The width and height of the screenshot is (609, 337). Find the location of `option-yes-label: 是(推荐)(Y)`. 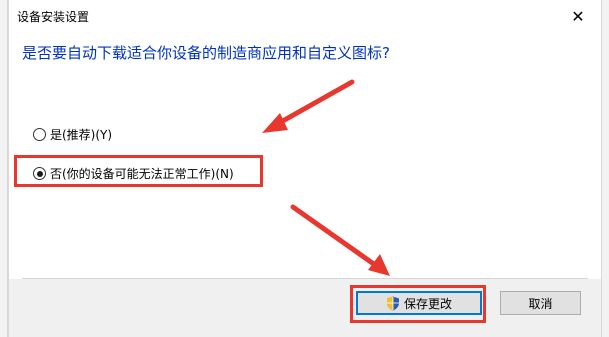

option-yes-label: 是(推荐)(Y) is located at coordinates (81, 135).